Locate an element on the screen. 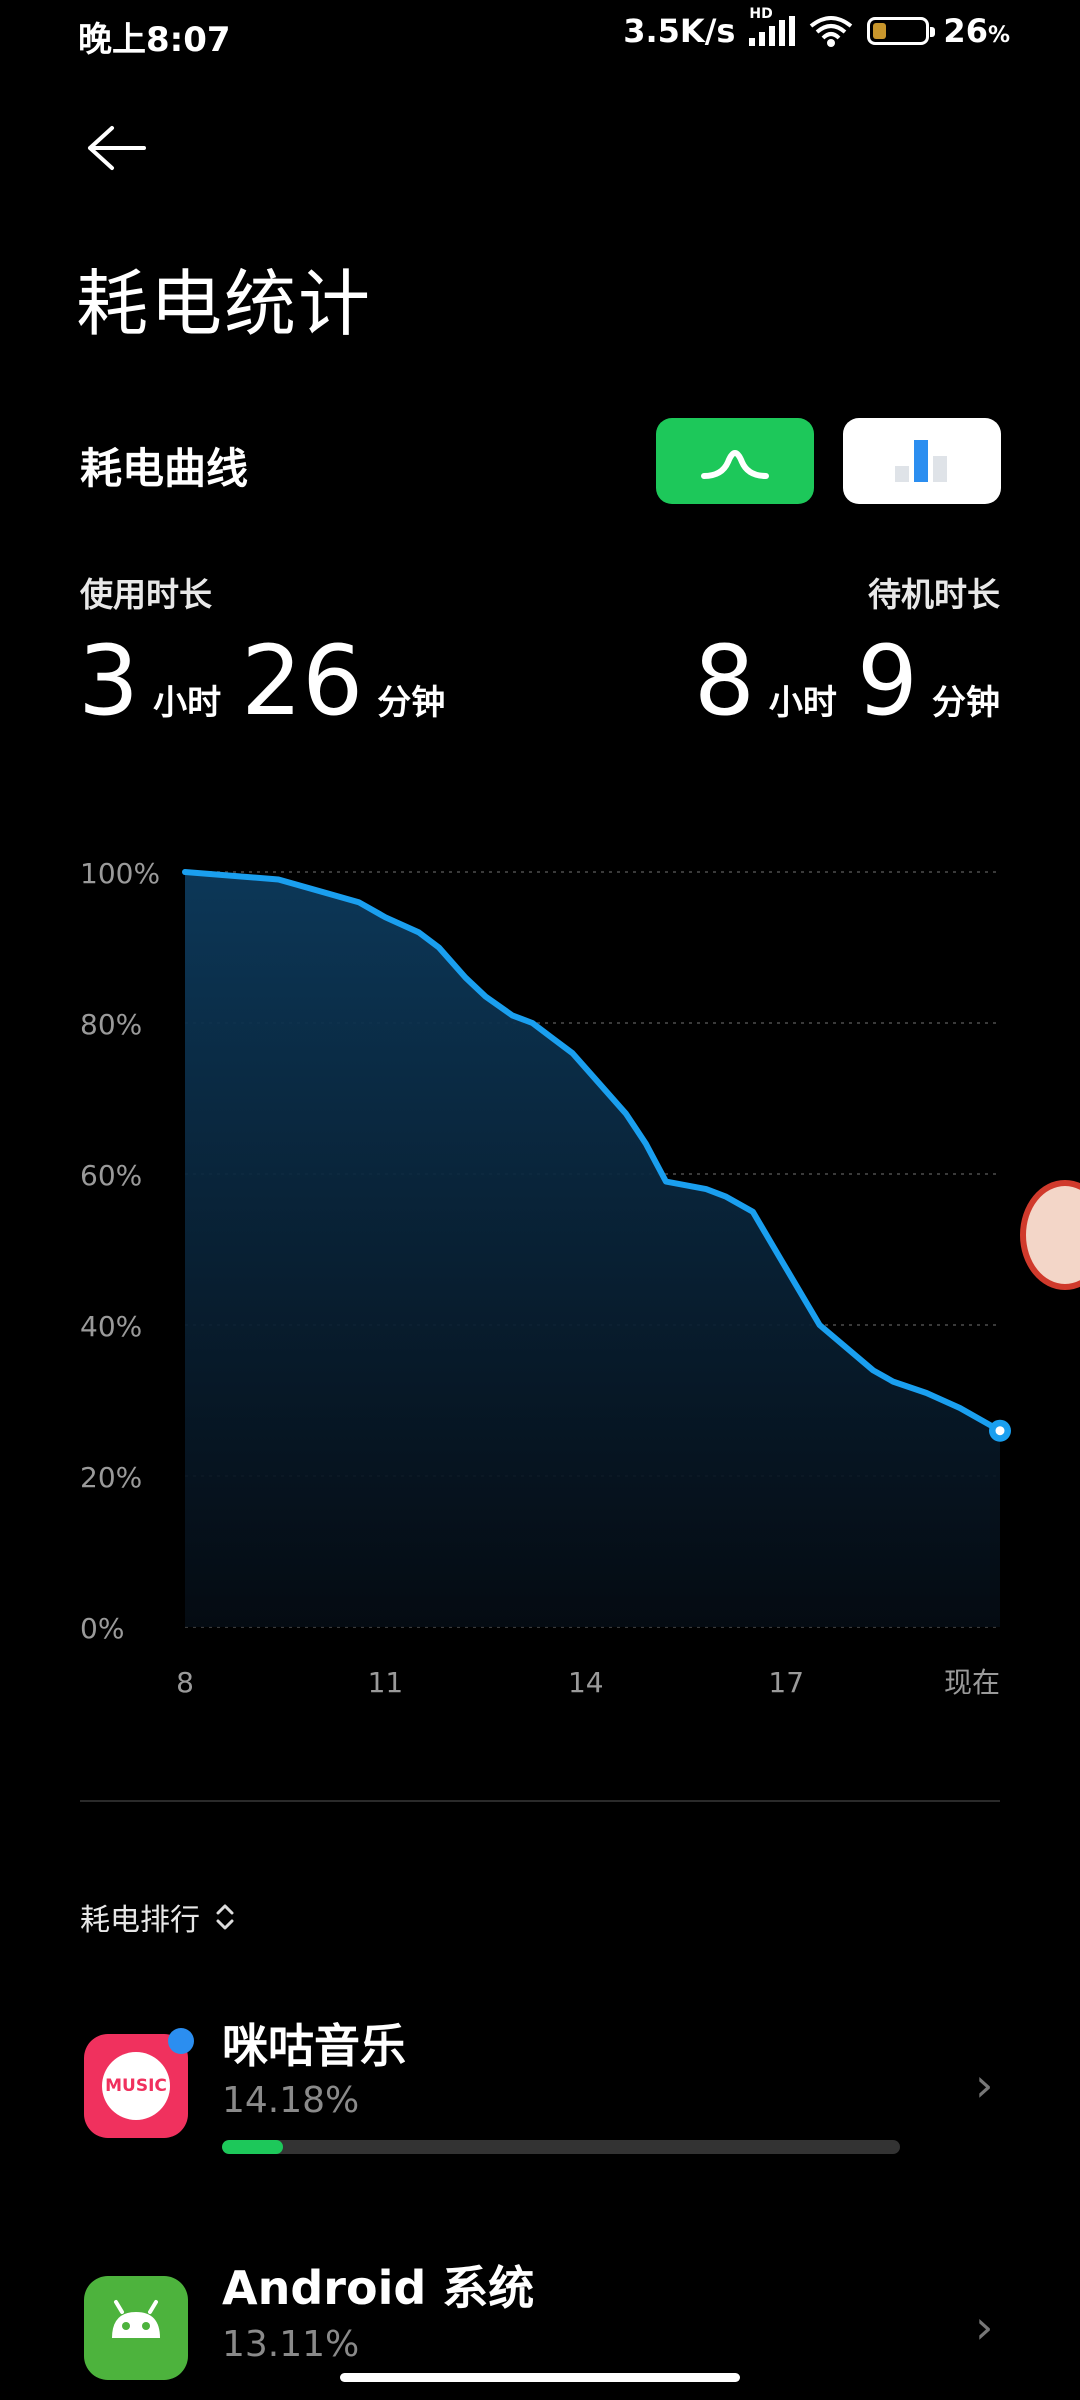  battery-fill is located at coordinates (880, 31).